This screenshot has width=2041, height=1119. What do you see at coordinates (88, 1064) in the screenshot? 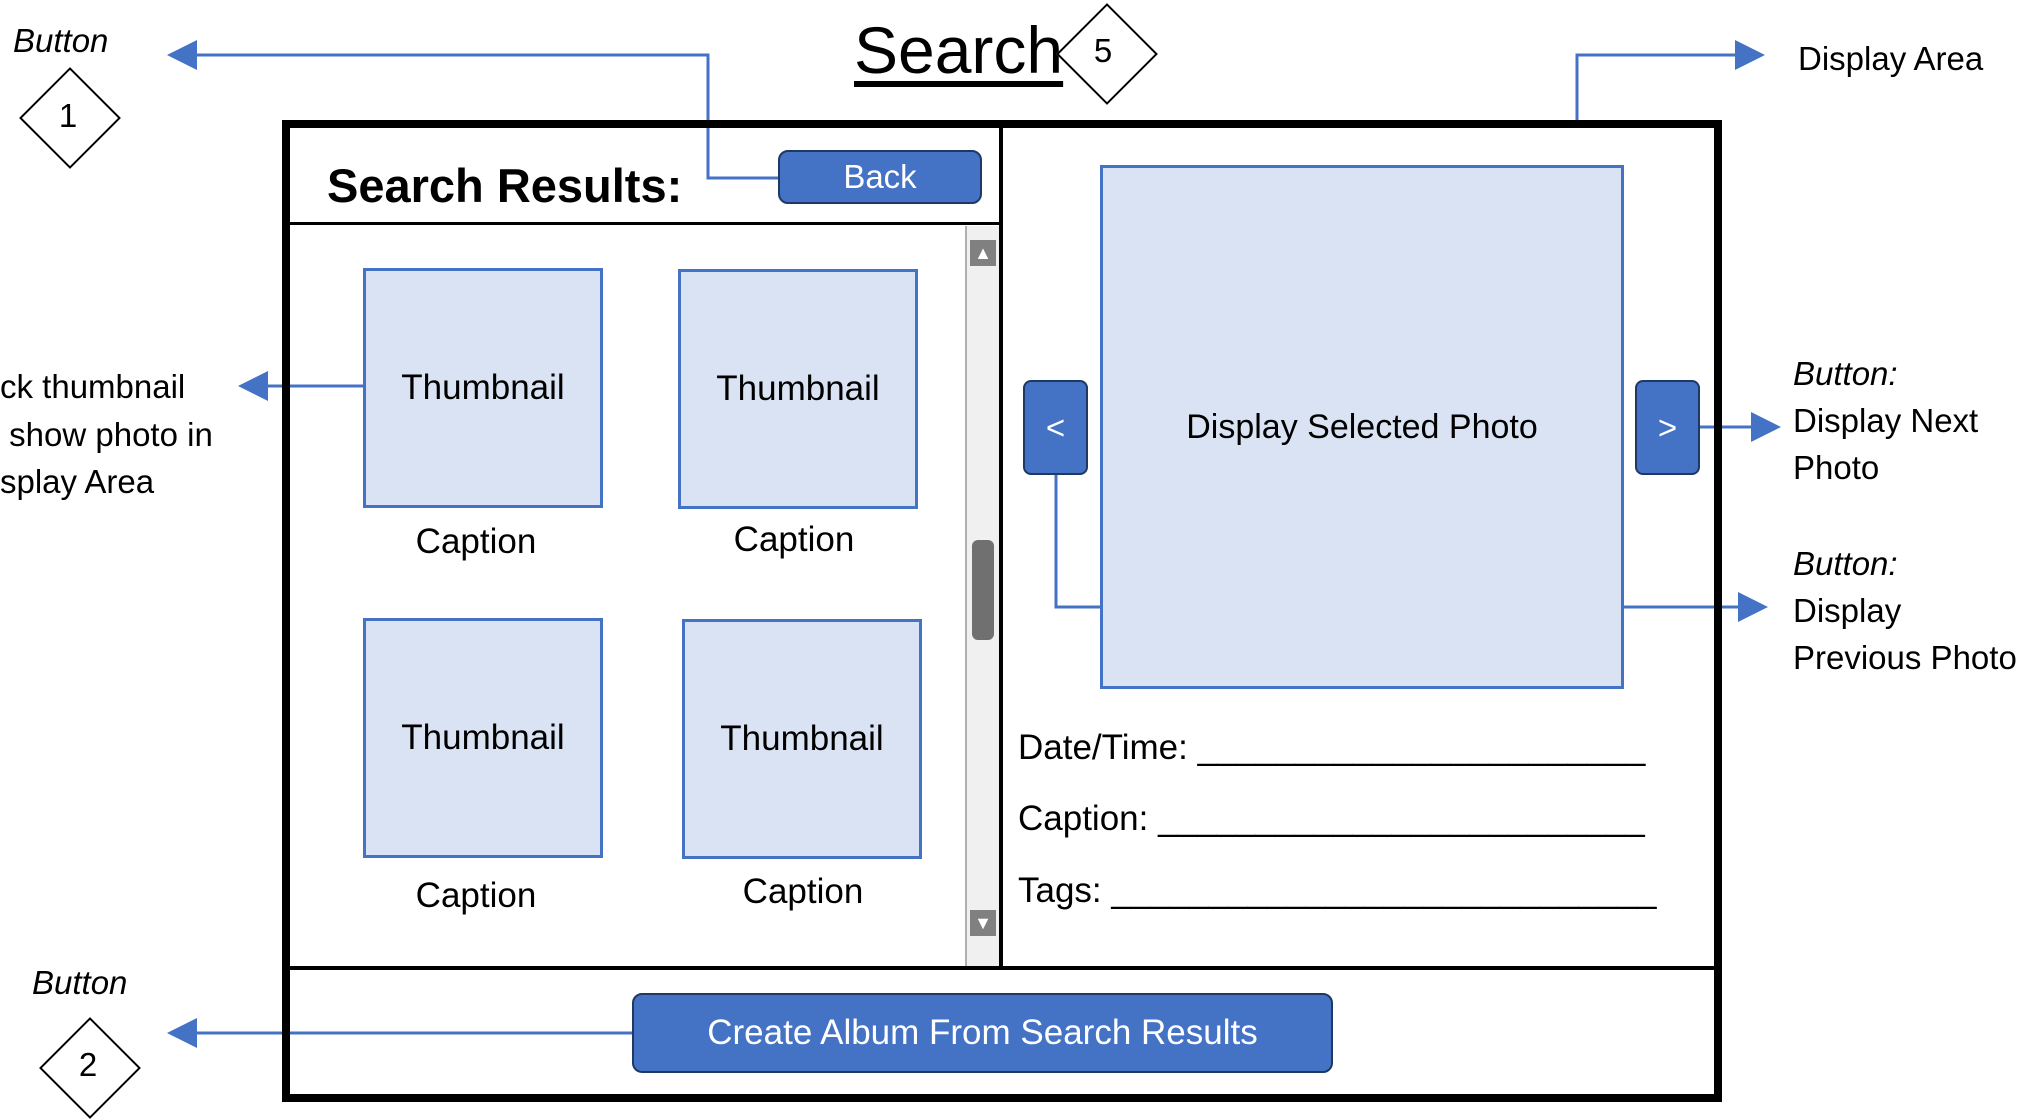
I see `step-2-number: 2` at bounding box center [88, 1064].